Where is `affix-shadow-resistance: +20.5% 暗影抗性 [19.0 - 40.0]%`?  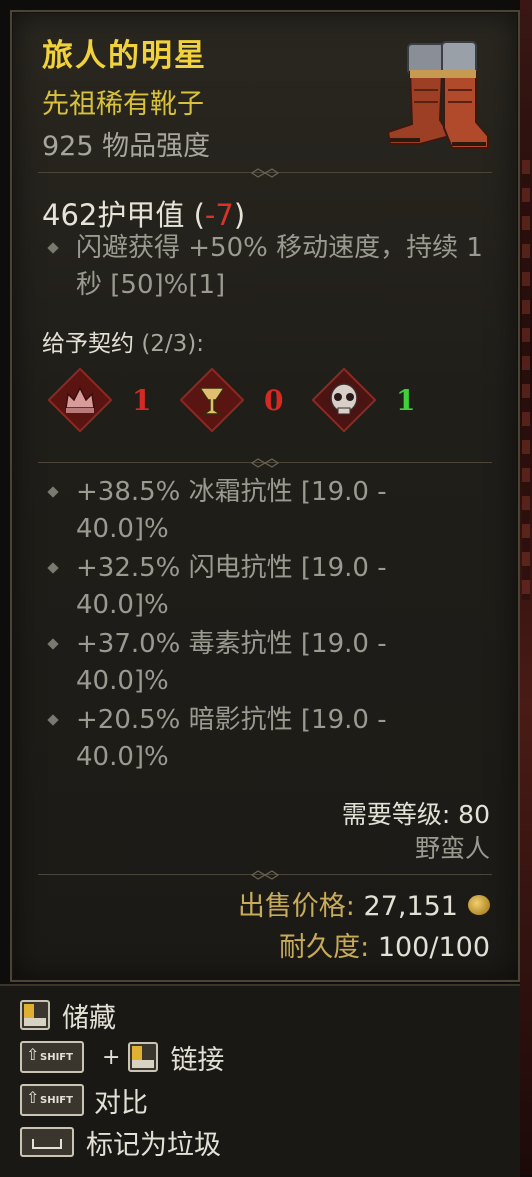 affix-shadow-resistance: +20.5% 暗影抗性 [19.0 - 40.0]% is located at coordinates (239, 739).